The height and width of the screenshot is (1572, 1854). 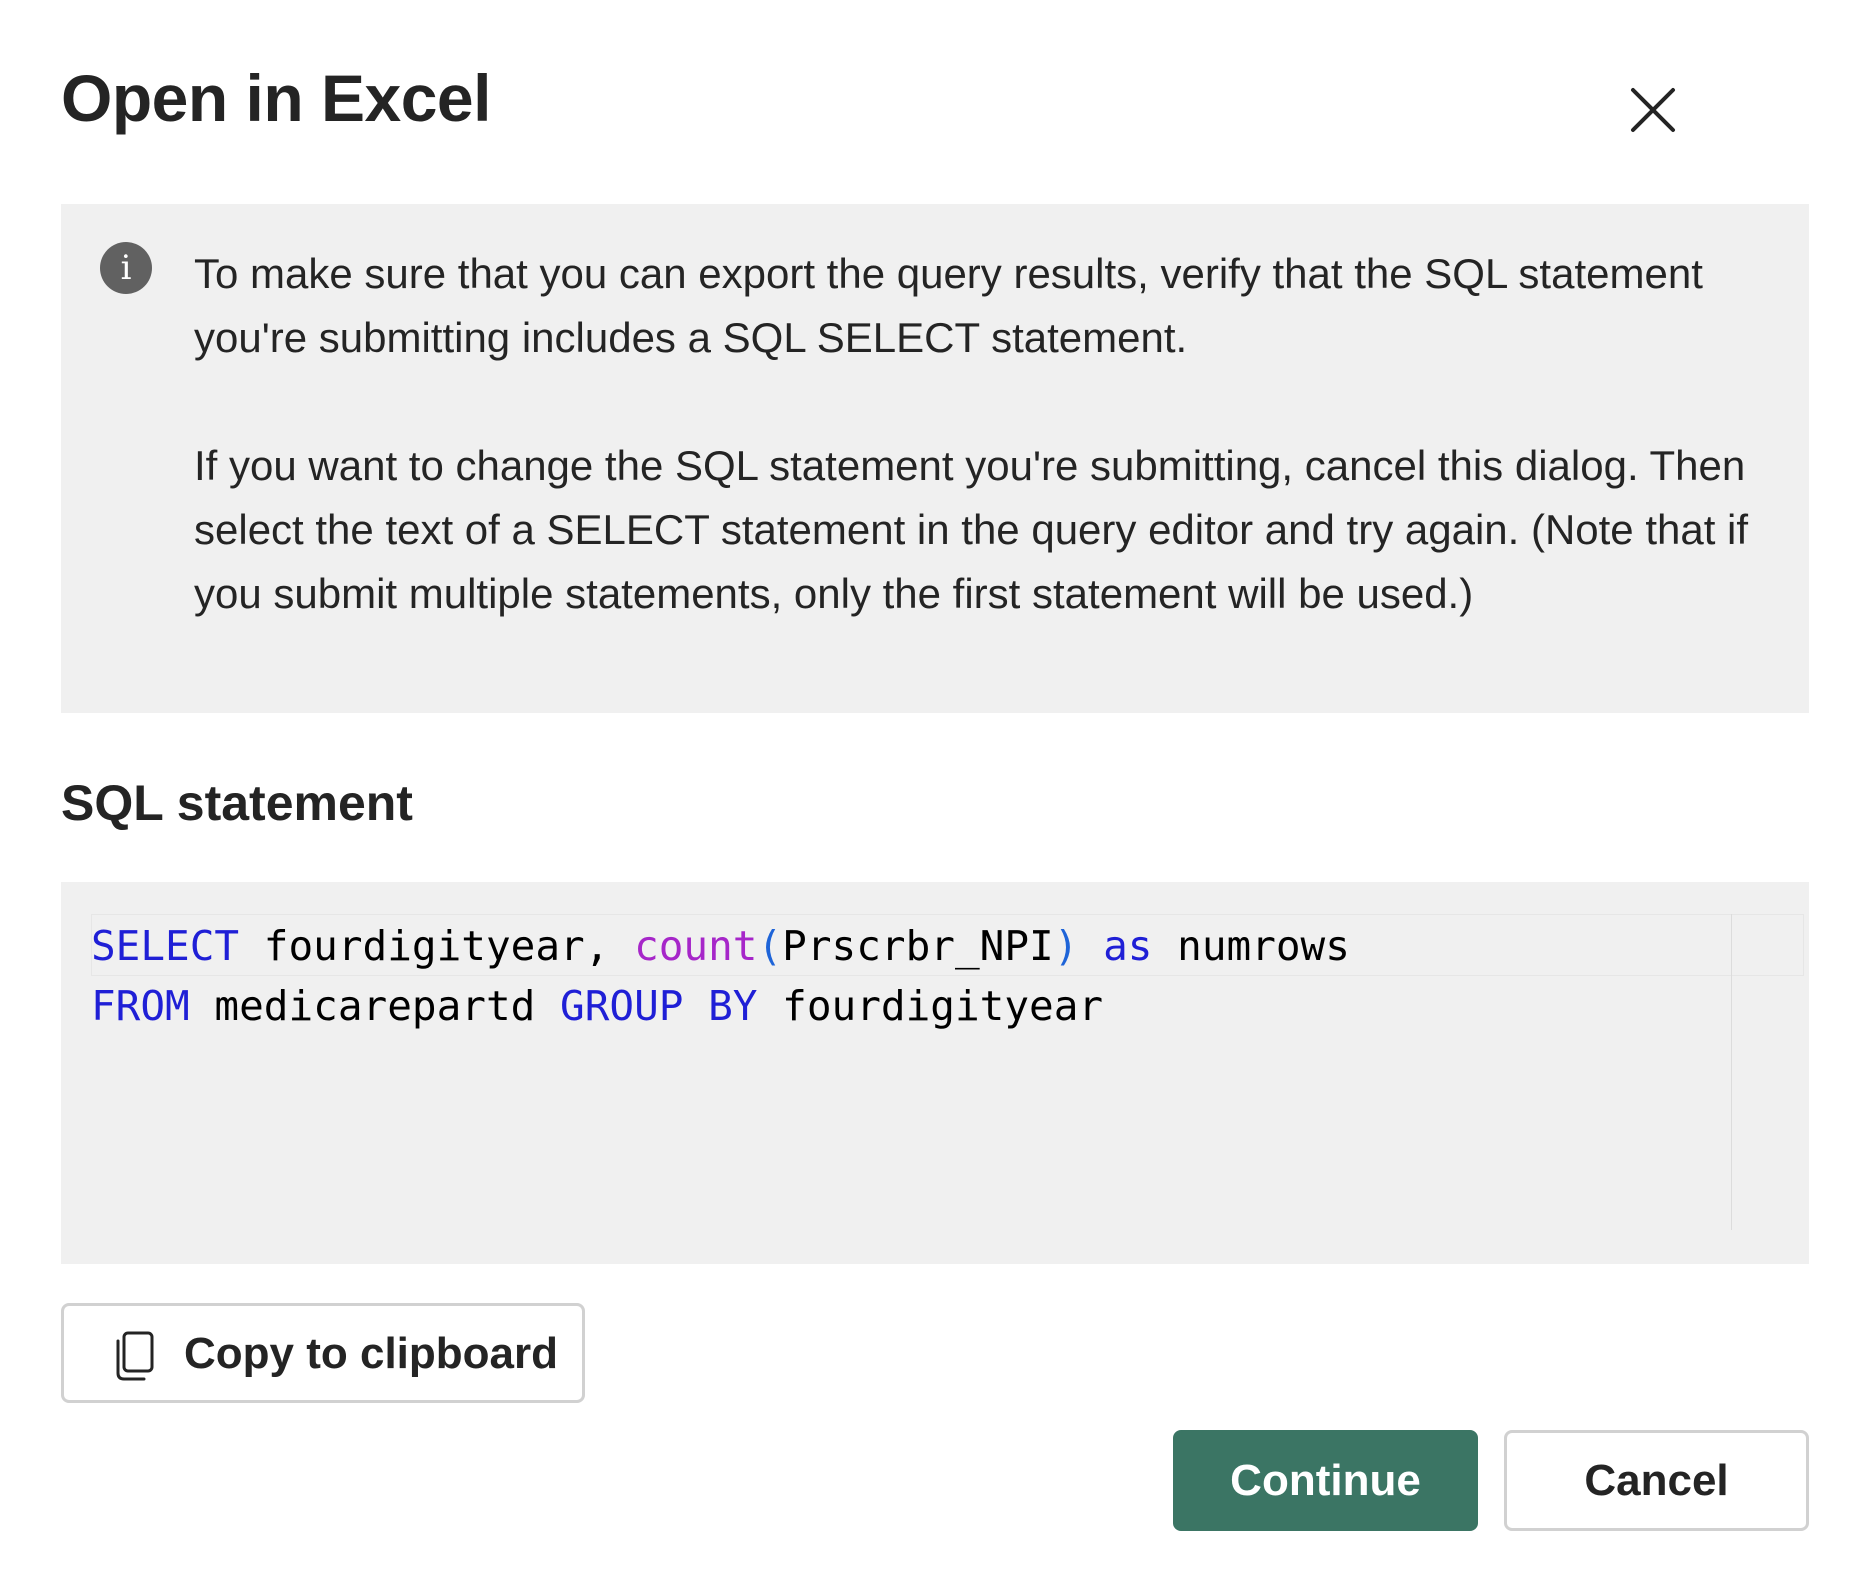 I want to click on continue-button: Continue, so click(x=1325, y=1480).